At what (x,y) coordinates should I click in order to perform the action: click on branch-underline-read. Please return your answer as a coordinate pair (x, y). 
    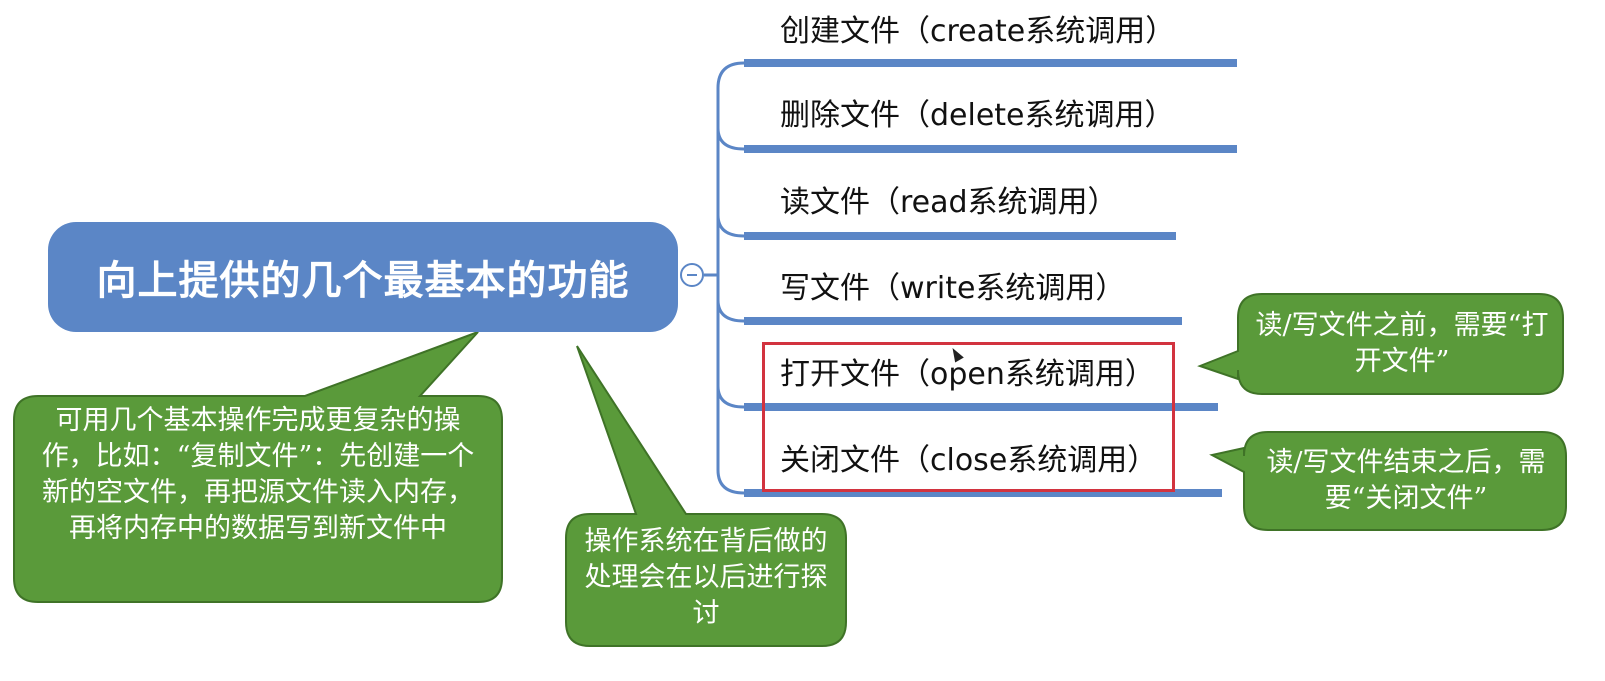
    Looking at the image, I should click on (960, 236).